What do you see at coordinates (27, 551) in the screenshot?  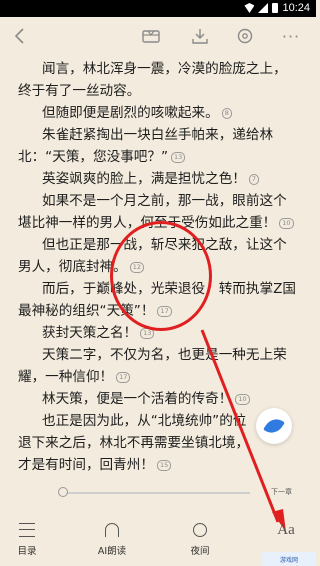 I see `nav-catalog-label: 目录` at bounding box center [27, 551].